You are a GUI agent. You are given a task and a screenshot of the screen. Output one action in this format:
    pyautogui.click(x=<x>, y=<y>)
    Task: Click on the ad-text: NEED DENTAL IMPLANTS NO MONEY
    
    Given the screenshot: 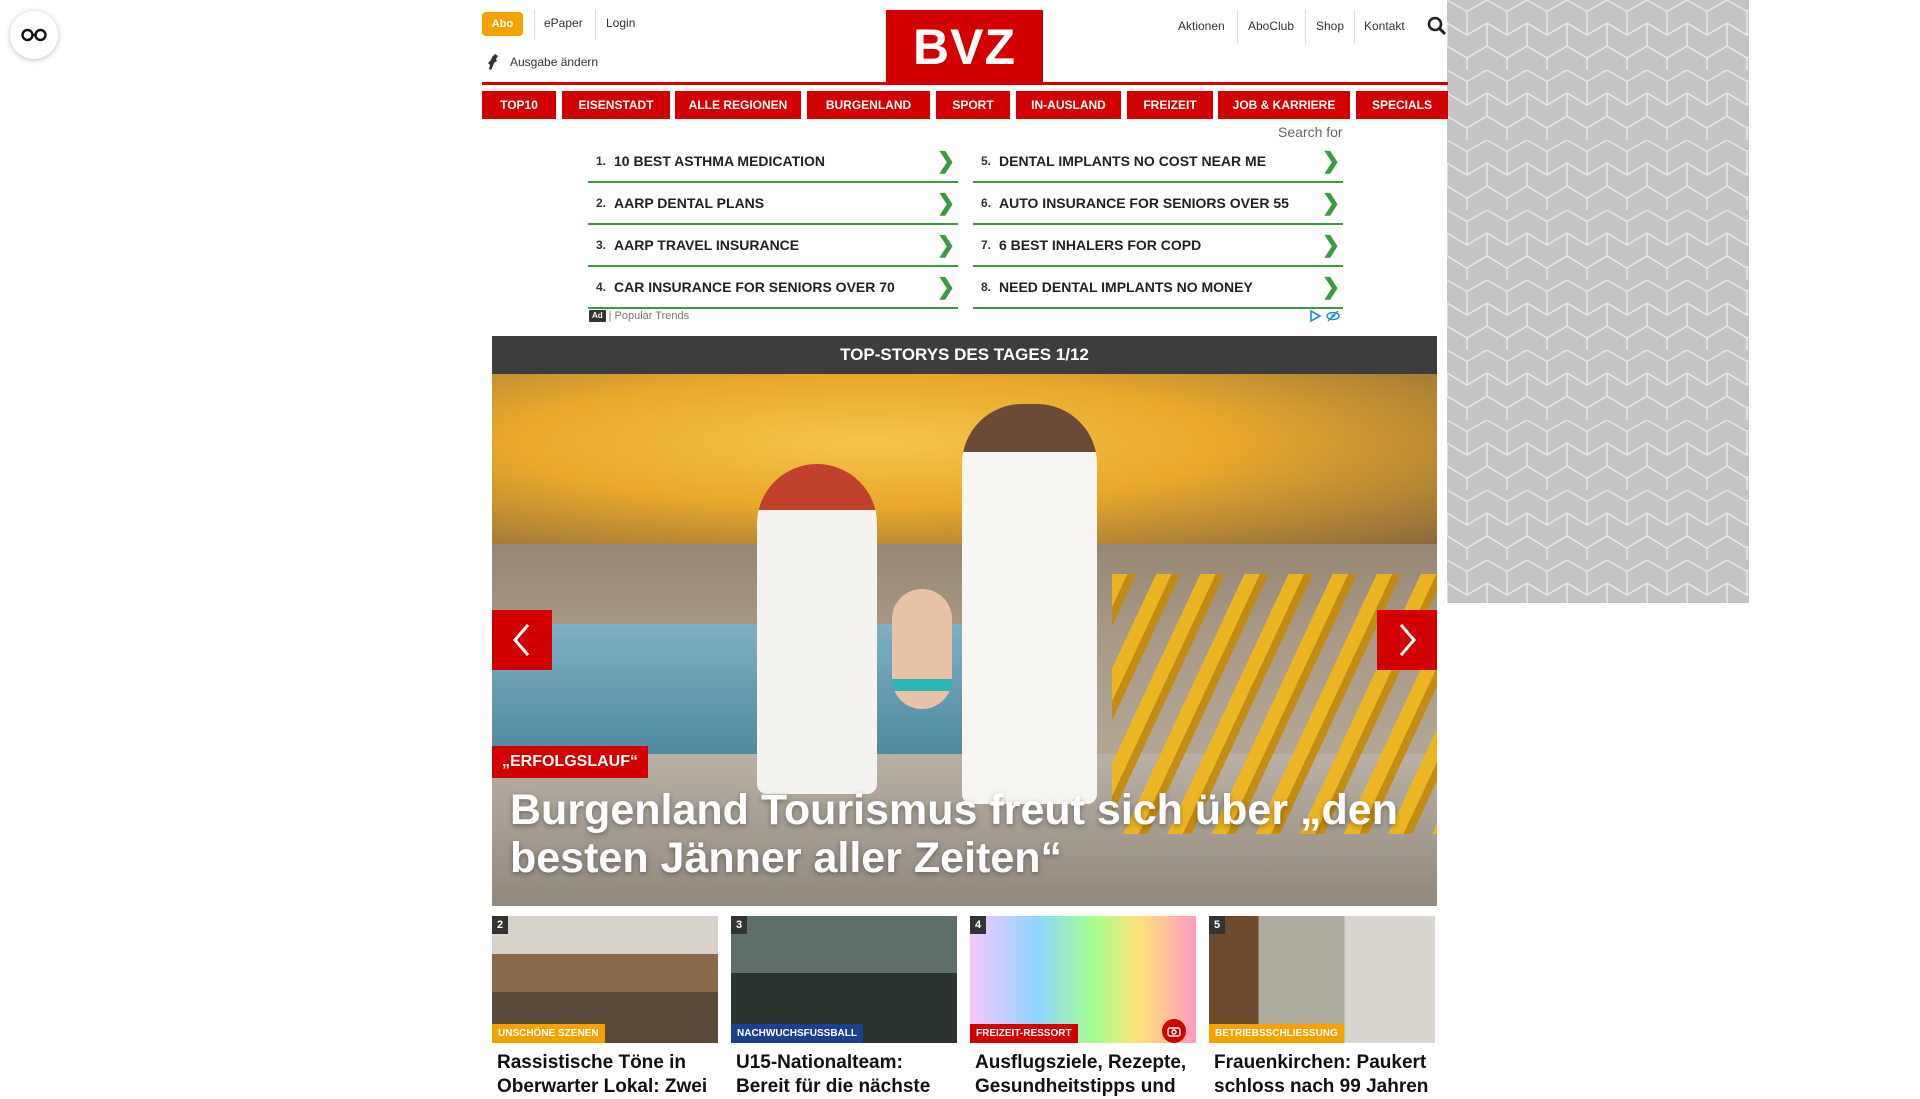 What is the action you would take?
    pyautogui.click(x=1126, y=287)
    